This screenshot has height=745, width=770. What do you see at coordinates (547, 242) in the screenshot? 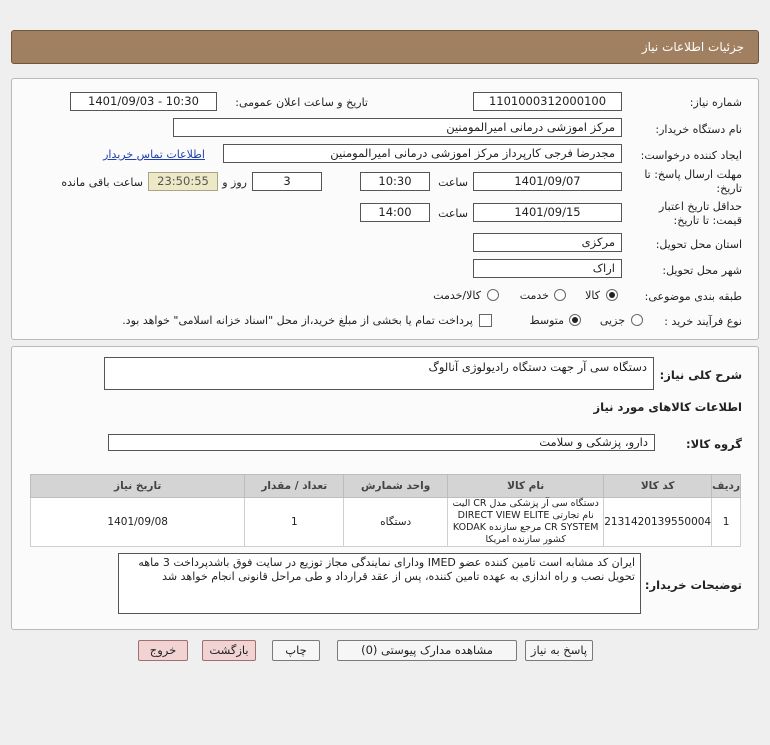
I see `province-field: مرکزی` at bounding box center [547, 242].